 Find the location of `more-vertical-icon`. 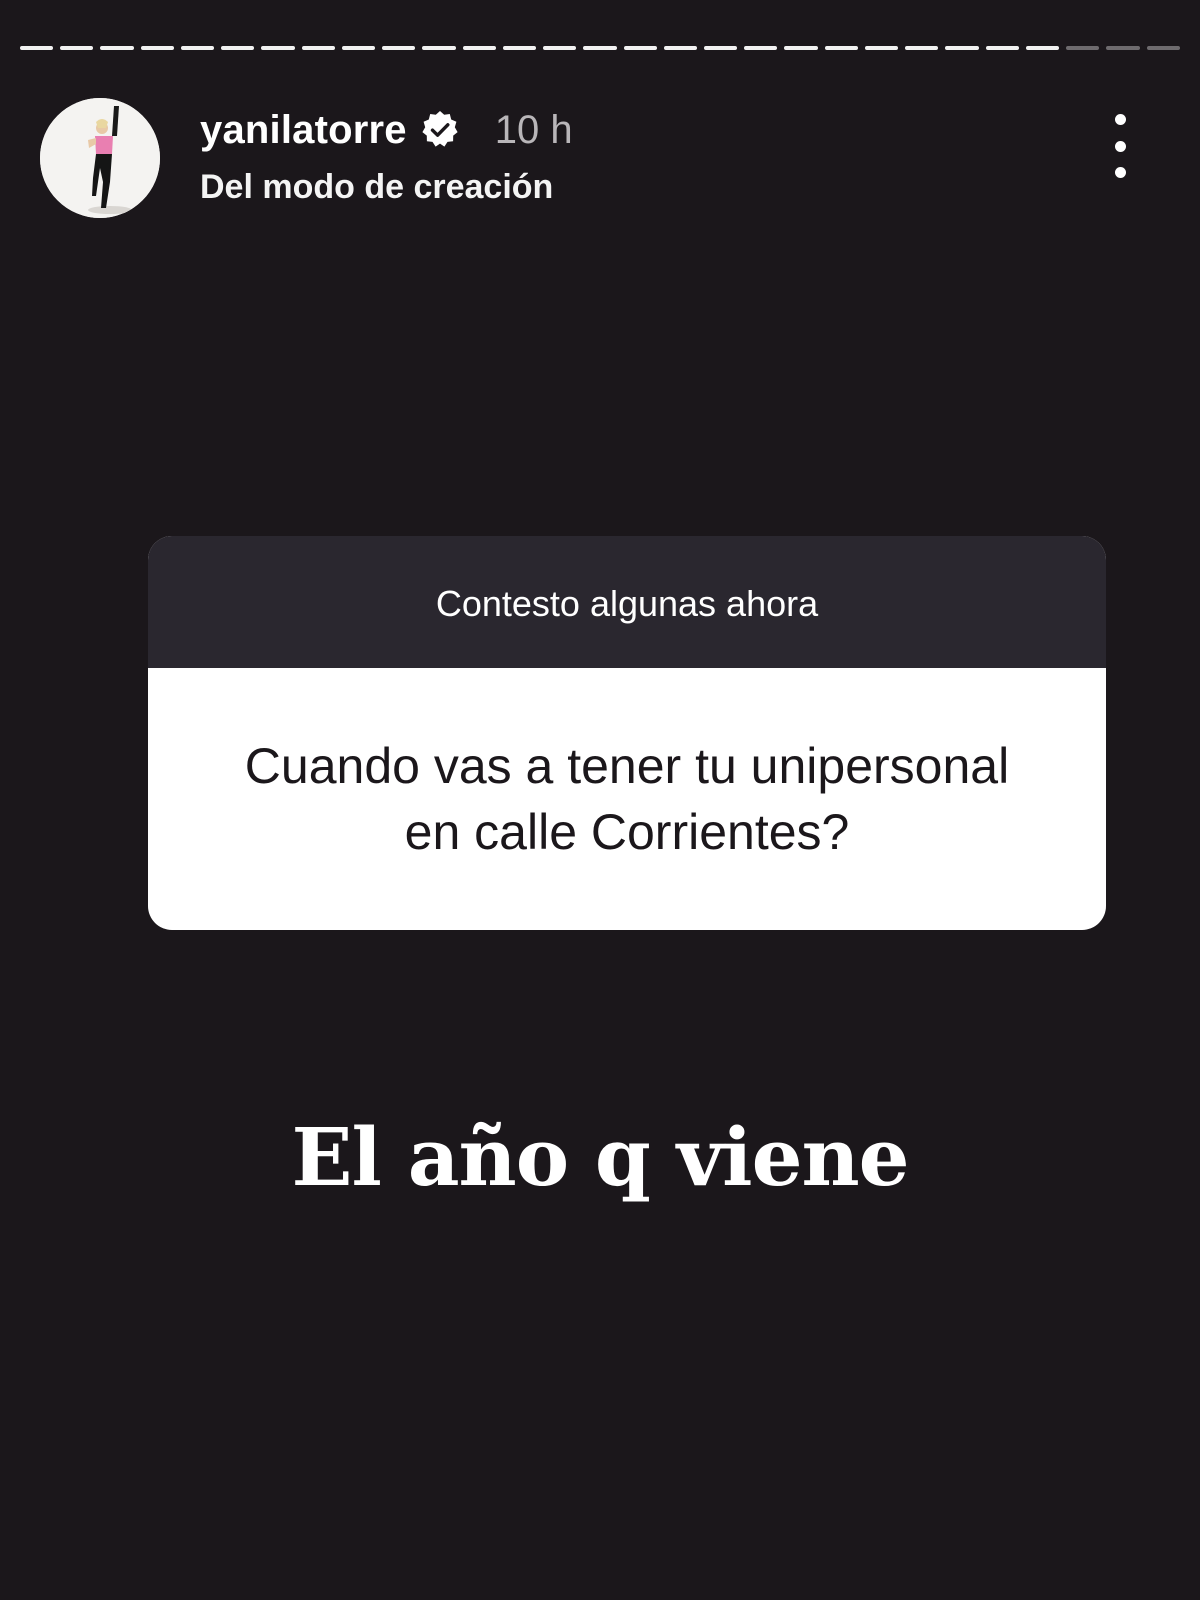

more-vertical-icon is located at coordinates (1120, 119).